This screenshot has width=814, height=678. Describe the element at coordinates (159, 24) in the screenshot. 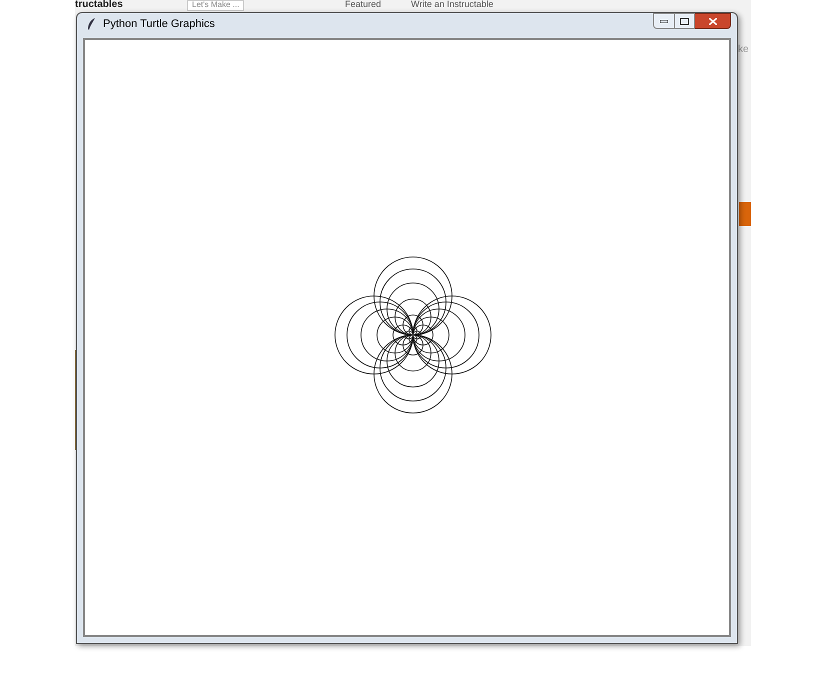

I see `window-title: Python Turtle Graphics` at that location.